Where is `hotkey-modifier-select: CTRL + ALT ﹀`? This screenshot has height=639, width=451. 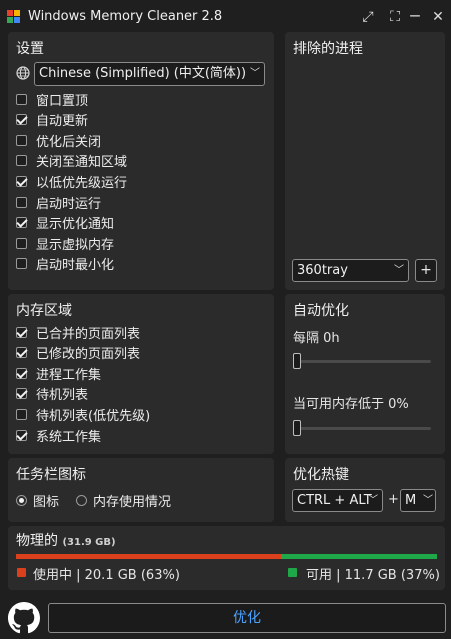 hotkey-modifier-select: CTRL + ALT ﹀ is located at coordinates (337, 500).